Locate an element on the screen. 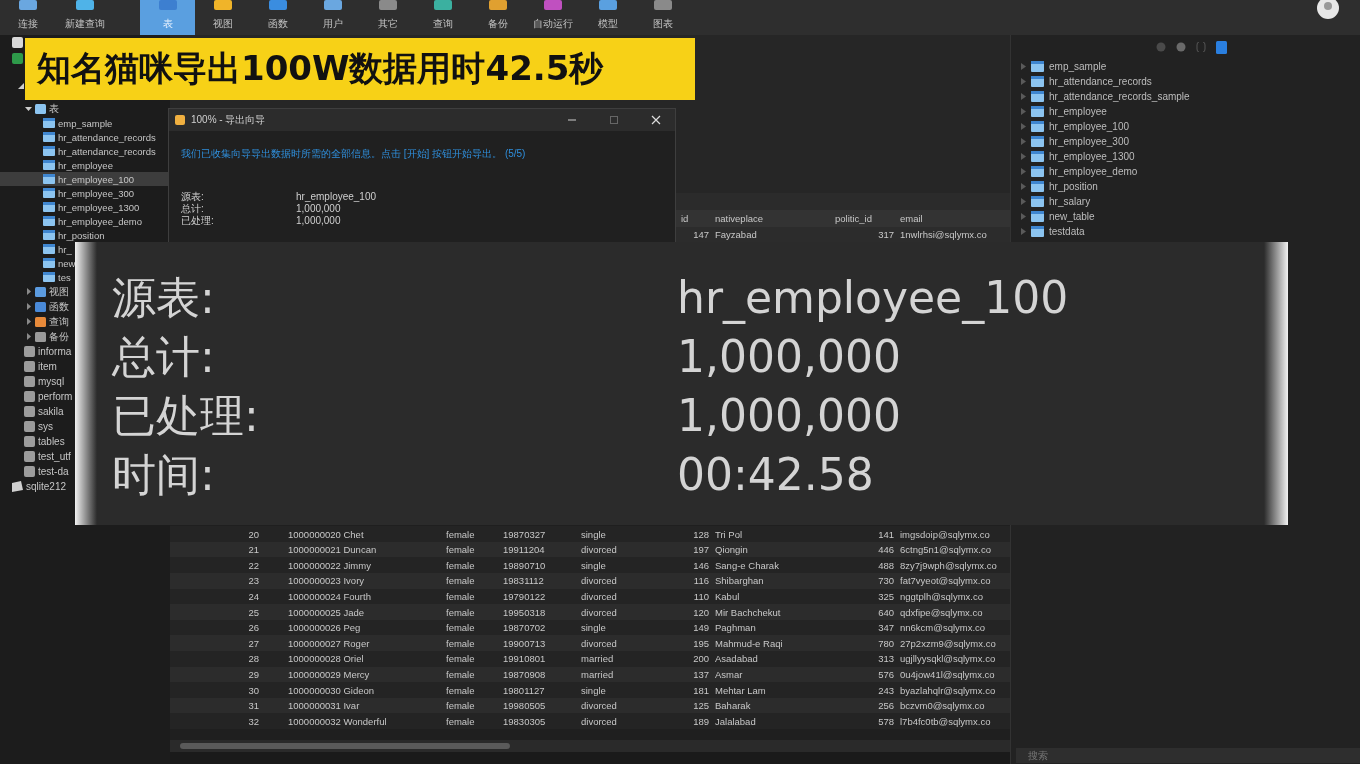  tree-item: hr_employee_1300 is located at coordinates (70, 207).